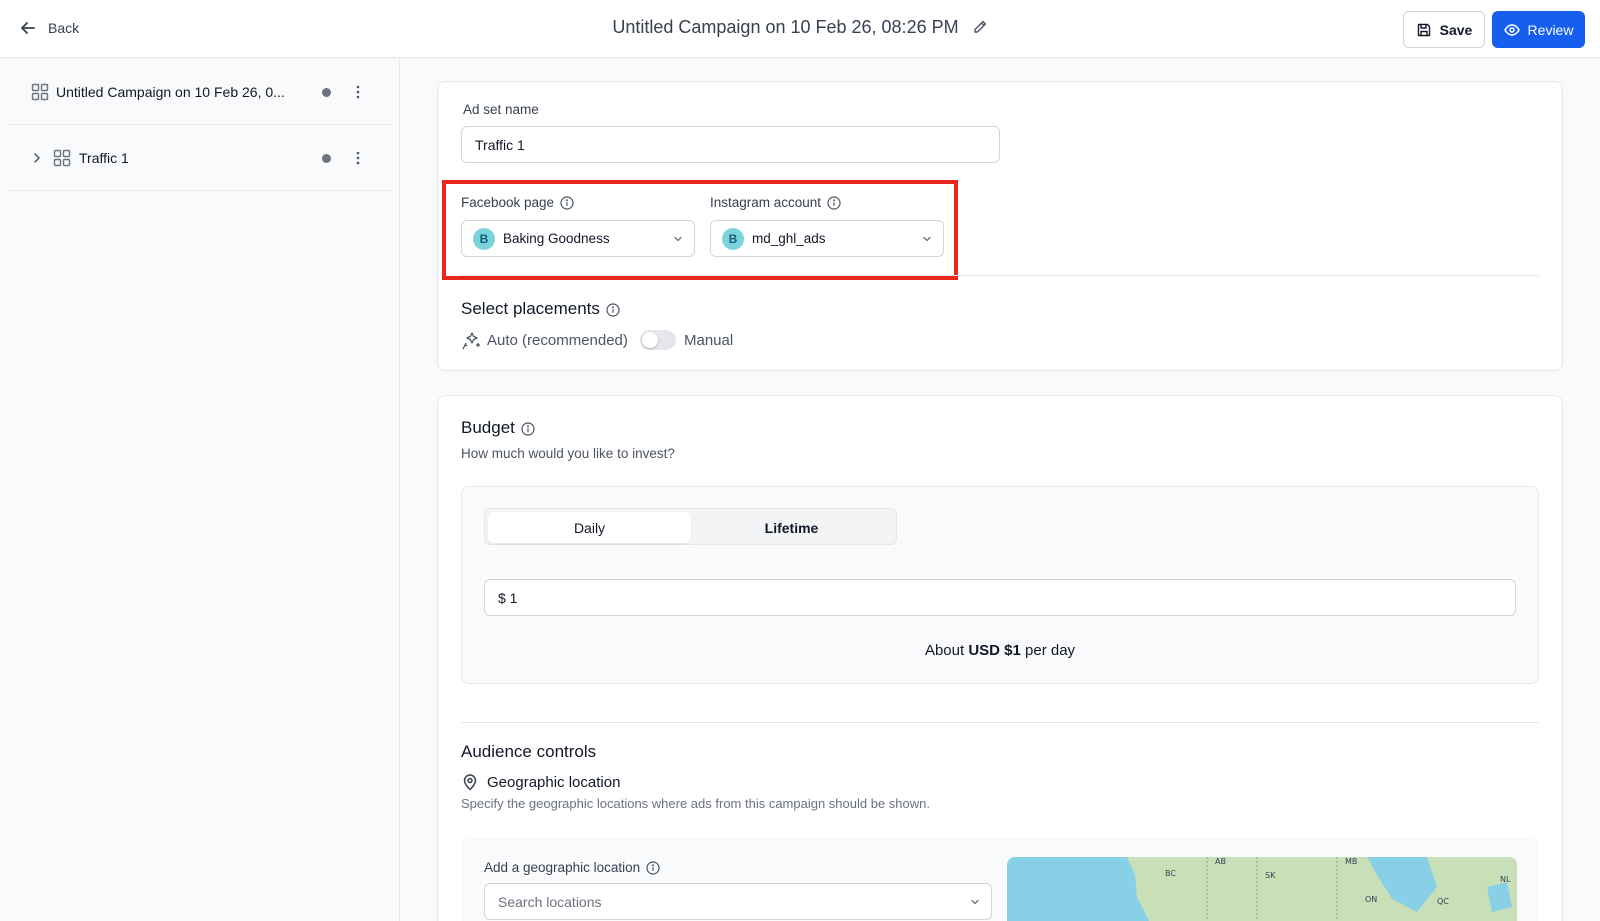 The width and height of the screenshot is (1600, 921). I want to click on budget-type-toggle: Daily Lifetime, so click(690, 526).